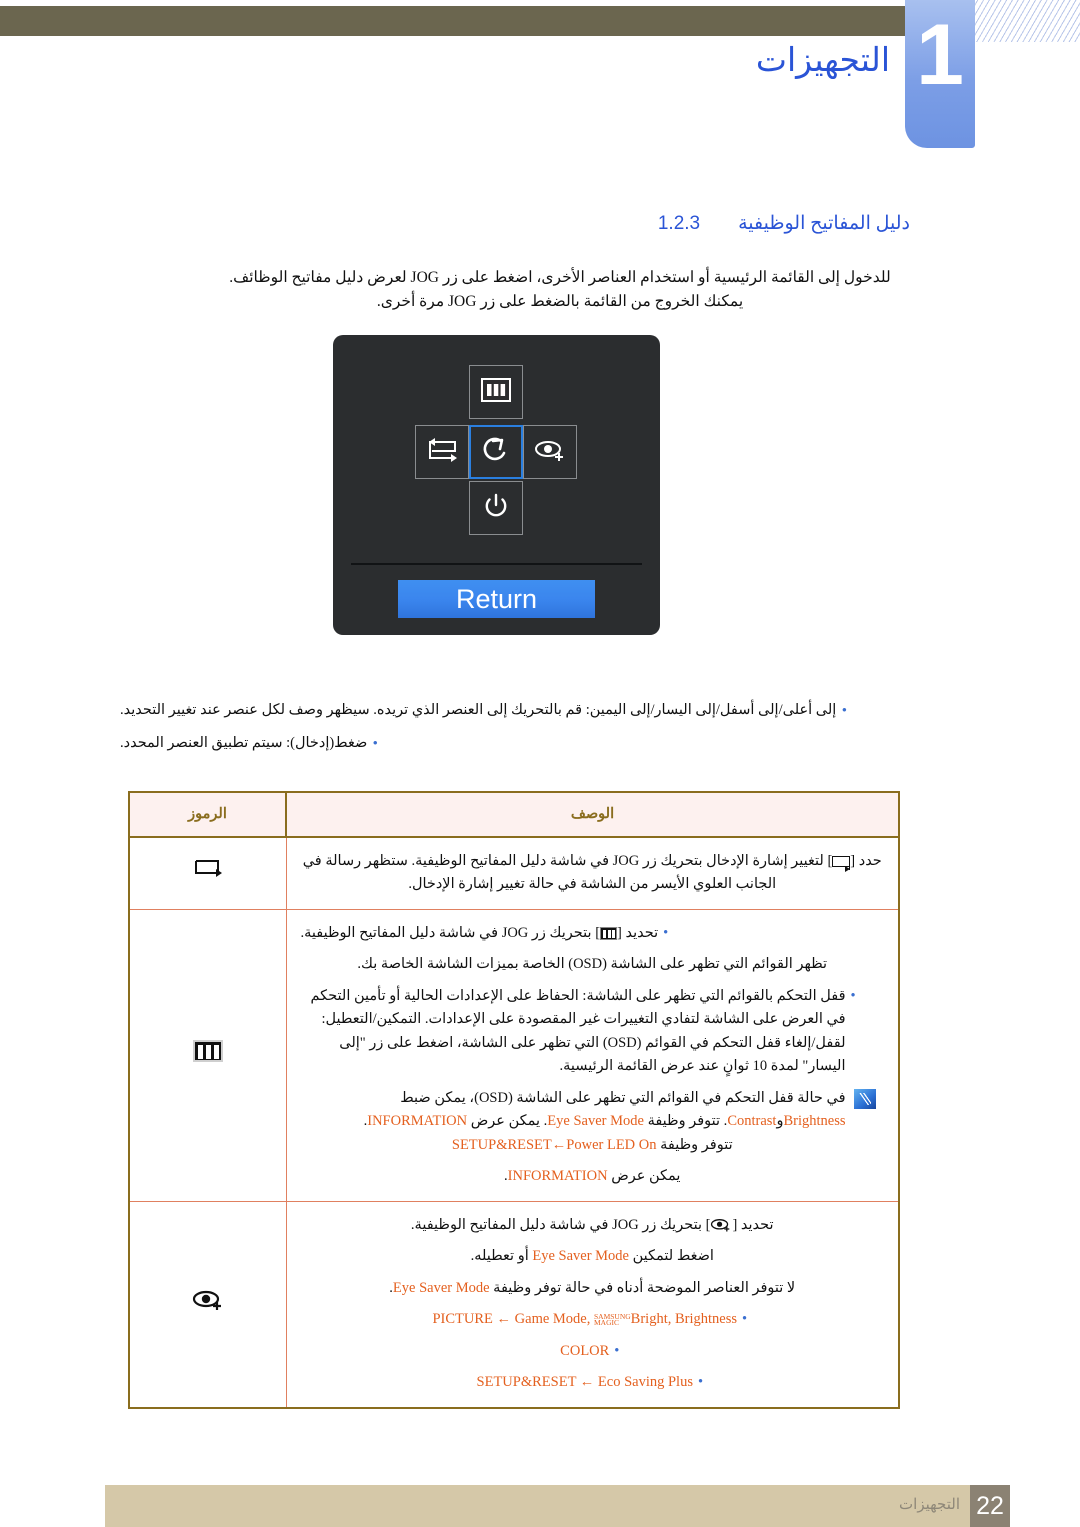 The width and height of the screenshot is (1080, 1527). I want to click on osd-menu-key, so click(496, 392).